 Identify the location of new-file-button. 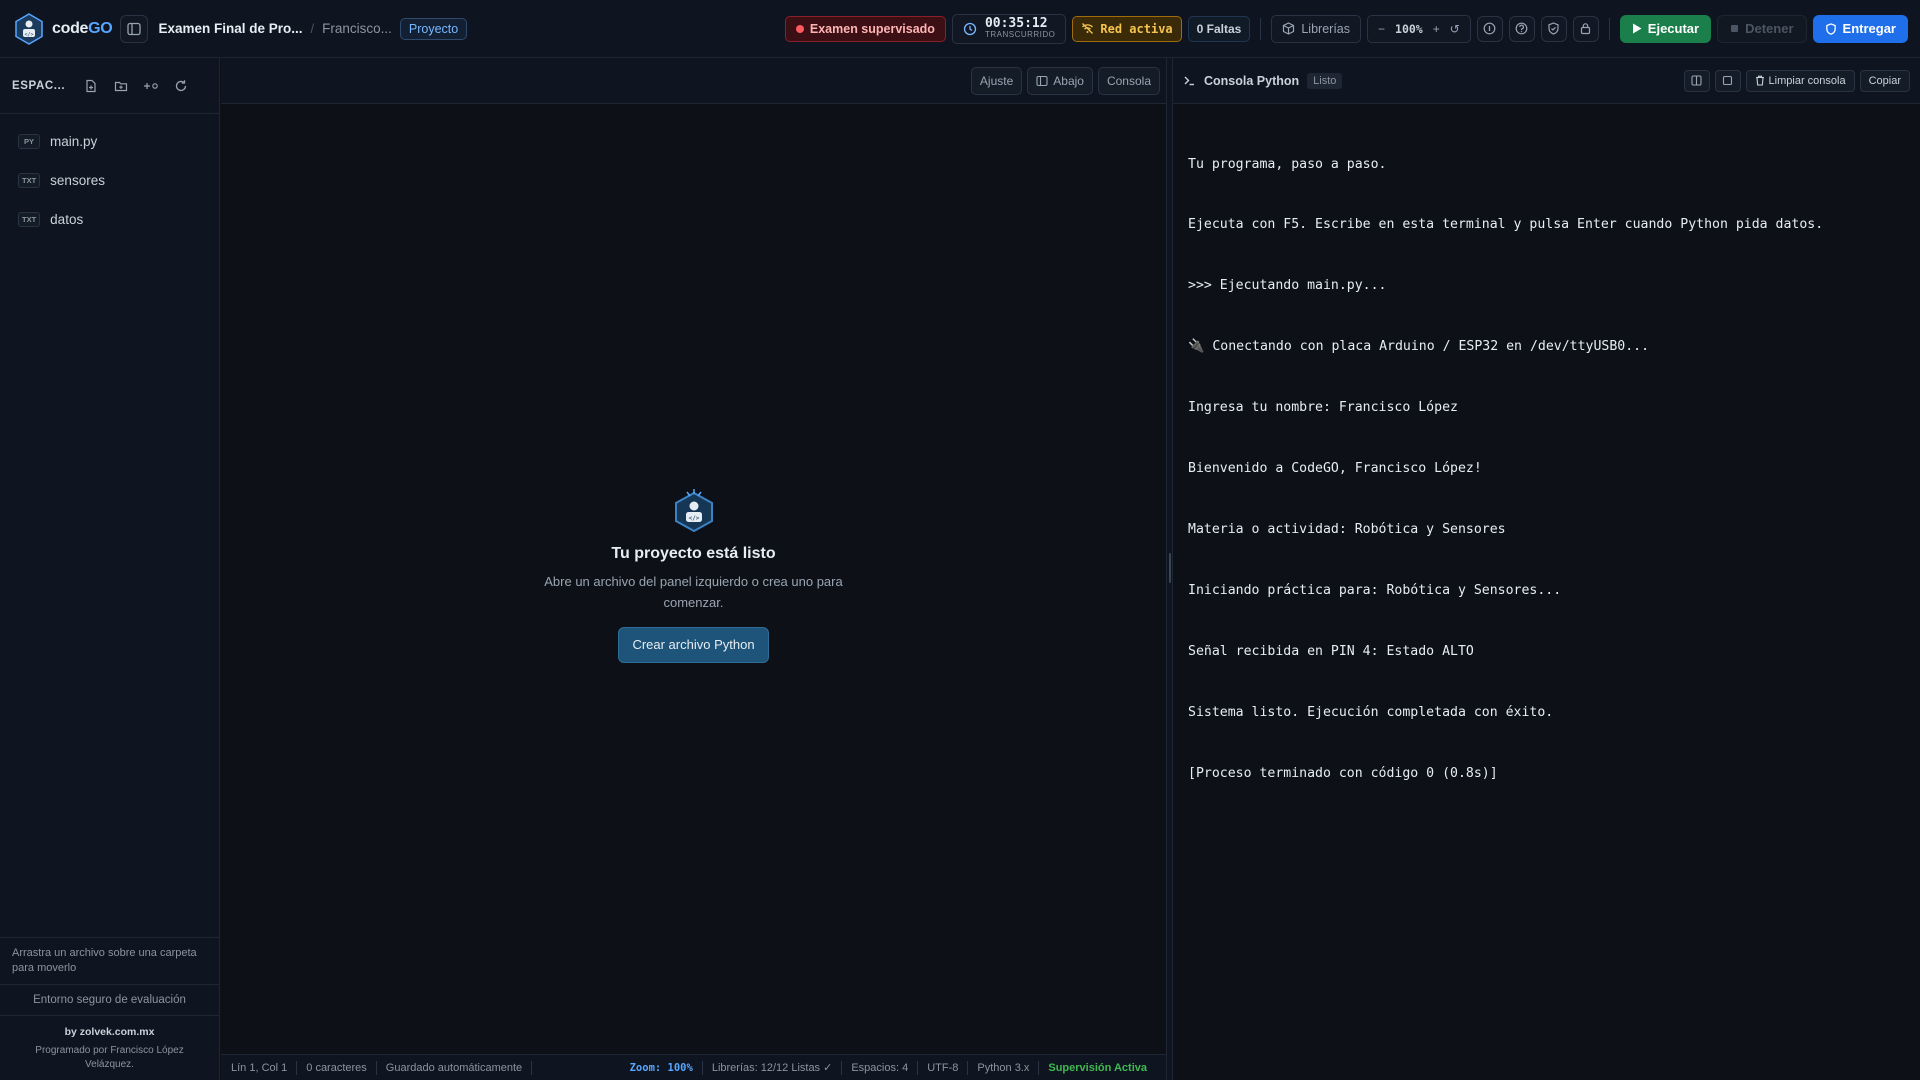
(91, 86).